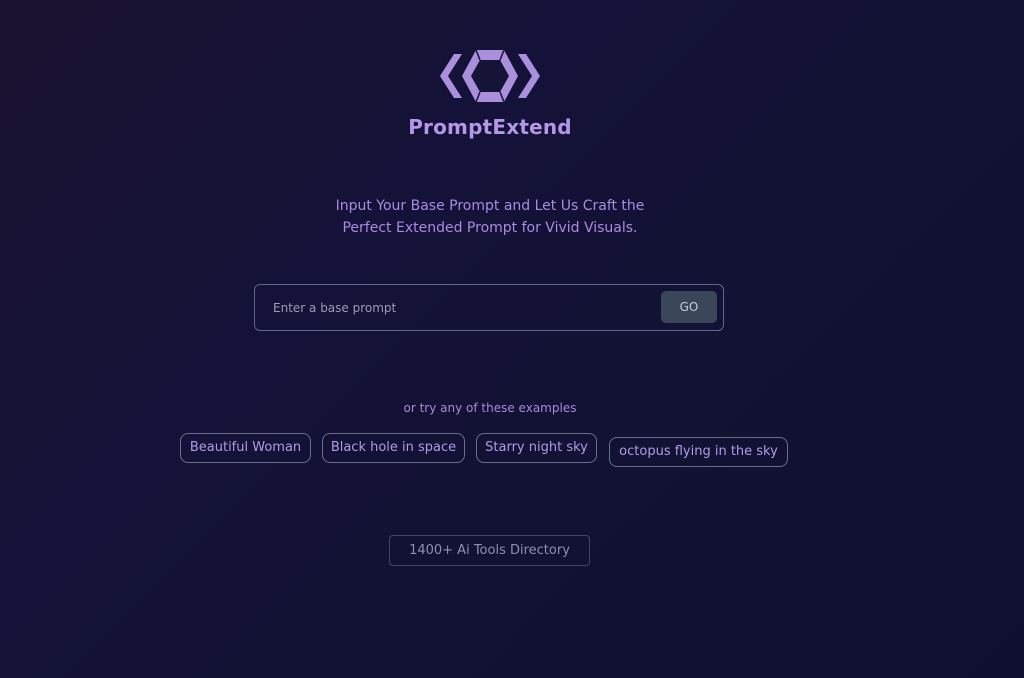 The width and height of the screenshot is (1024, 678). I want to click on example-chip-black-hole: Black hole in space, so click(393, 448).